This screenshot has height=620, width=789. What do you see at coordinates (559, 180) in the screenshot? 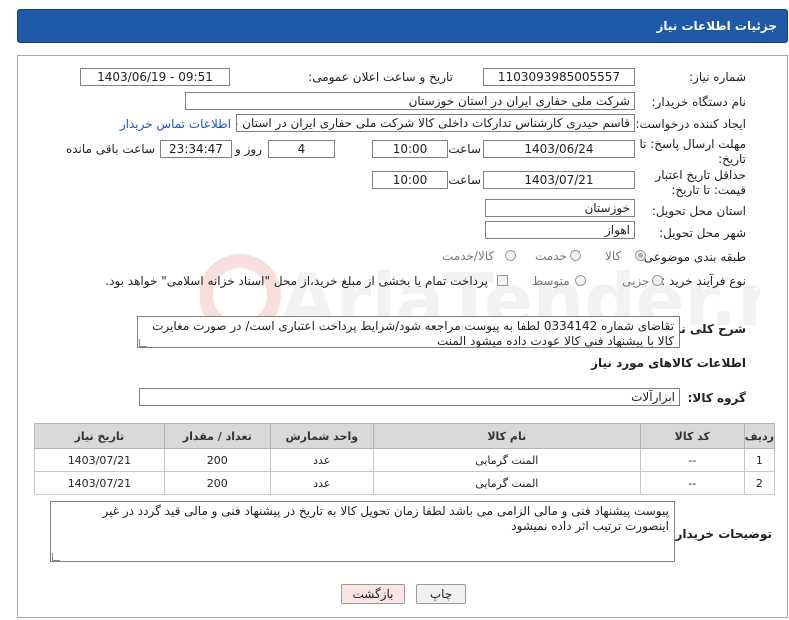
I see `price-validity-date: 1403/07/21` at bounding box center [559, 180].